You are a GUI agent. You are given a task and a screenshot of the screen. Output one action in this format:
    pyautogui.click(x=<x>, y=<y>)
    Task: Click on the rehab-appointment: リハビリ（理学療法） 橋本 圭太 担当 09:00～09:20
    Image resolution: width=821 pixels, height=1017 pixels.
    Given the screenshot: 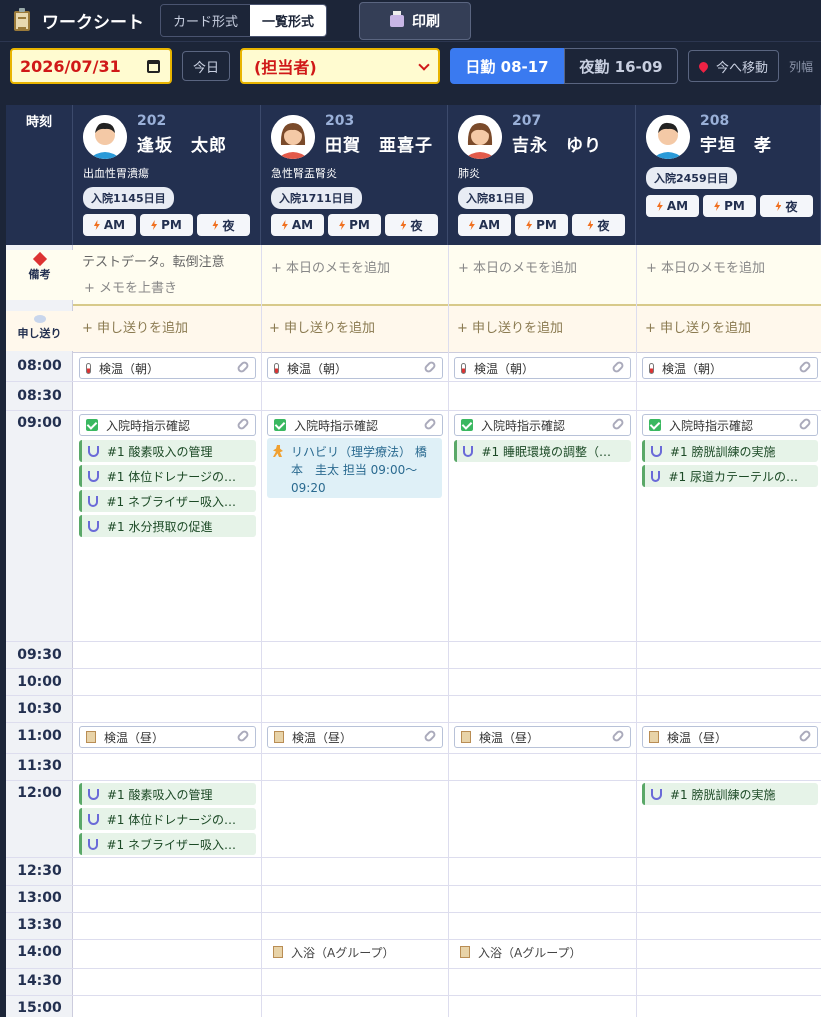 What is the action you would take?
    pyautogui.click(x=354, y=468)
    